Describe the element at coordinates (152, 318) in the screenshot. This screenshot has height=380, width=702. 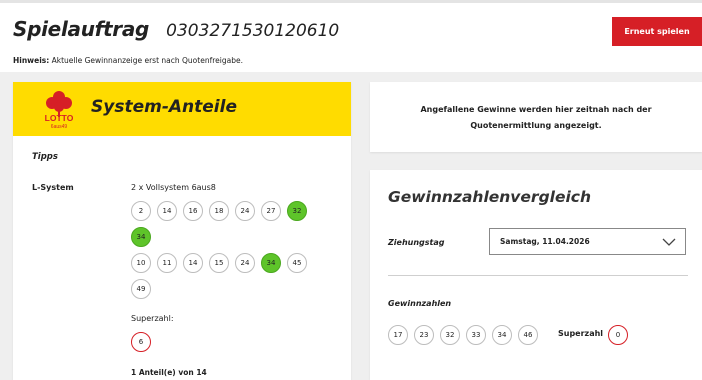
I see `superzahl-label: Superzahl:` at that location.